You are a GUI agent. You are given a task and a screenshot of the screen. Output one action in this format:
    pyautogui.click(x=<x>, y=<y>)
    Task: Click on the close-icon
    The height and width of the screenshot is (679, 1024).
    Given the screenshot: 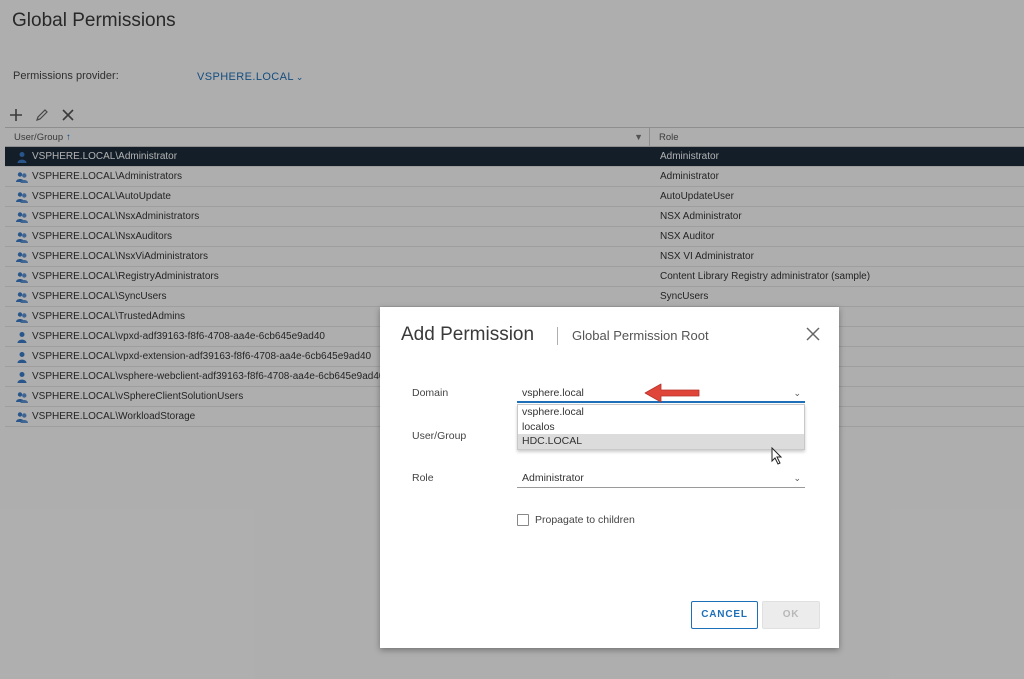 What is the action you would take?
    pyautogui.click(x=813, y=336)
    